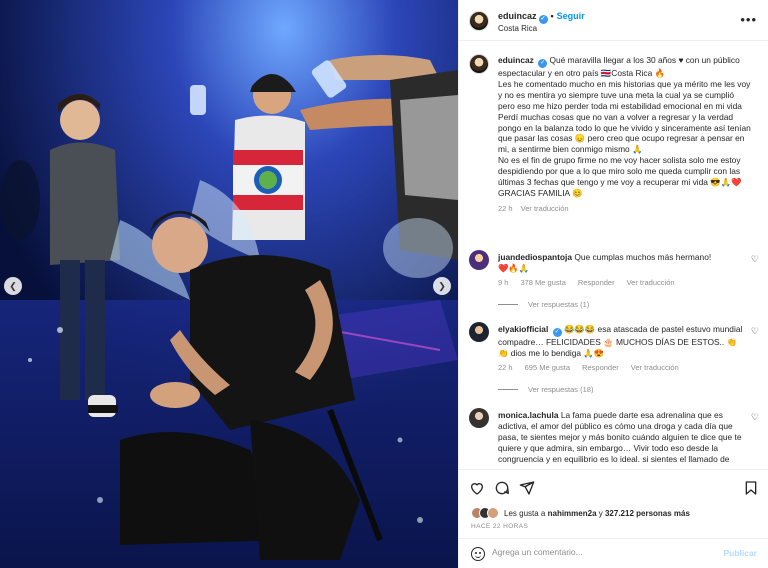 The height and width of the screenshot is (568, 768). What do you see at coordinates (545, 208) in the screenshot?
I see `caption-translate-link: Ver traducción` at bounding box center [545, 208].